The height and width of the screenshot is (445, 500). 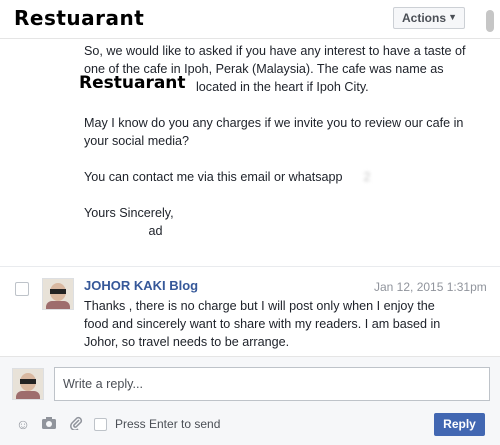 What do you see at coordinates (430, 287) in the screenshot?
I see `reply-timestamp: Jan 12, 2015 1:31pm` at bounding box center [430, 287].